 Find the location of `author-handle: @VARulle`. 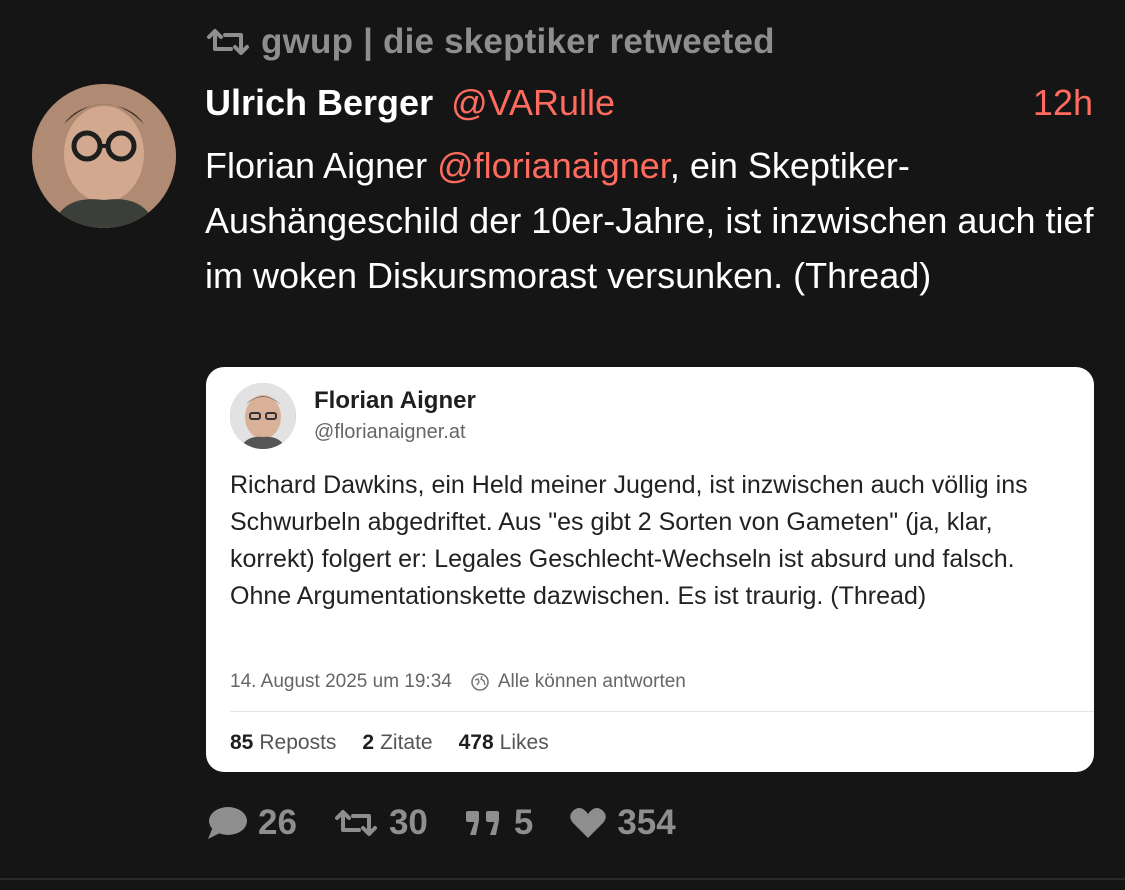

author-handle: @VARulle is located at coordinates (533, 103).